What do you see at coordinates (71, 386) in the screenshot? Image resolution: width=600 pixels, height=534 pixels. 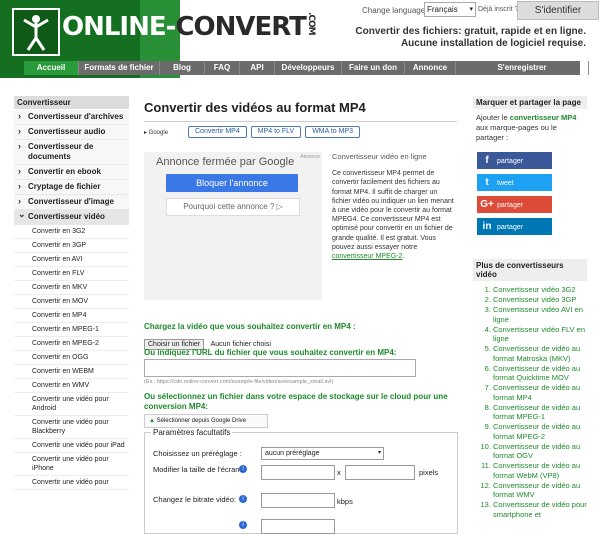 I see `sidebar-subitem: Convertir en WMV` at bounding box center [71, 386].